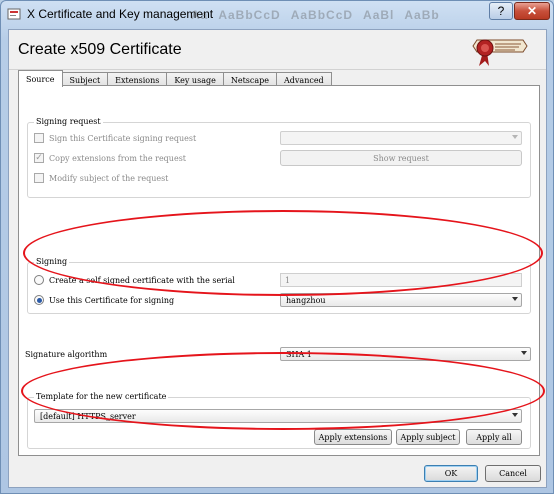 This screenshot has width=554, height=494. I want to click on sign-csr-label: Sign this Certificate signing request, so click(123, 138).